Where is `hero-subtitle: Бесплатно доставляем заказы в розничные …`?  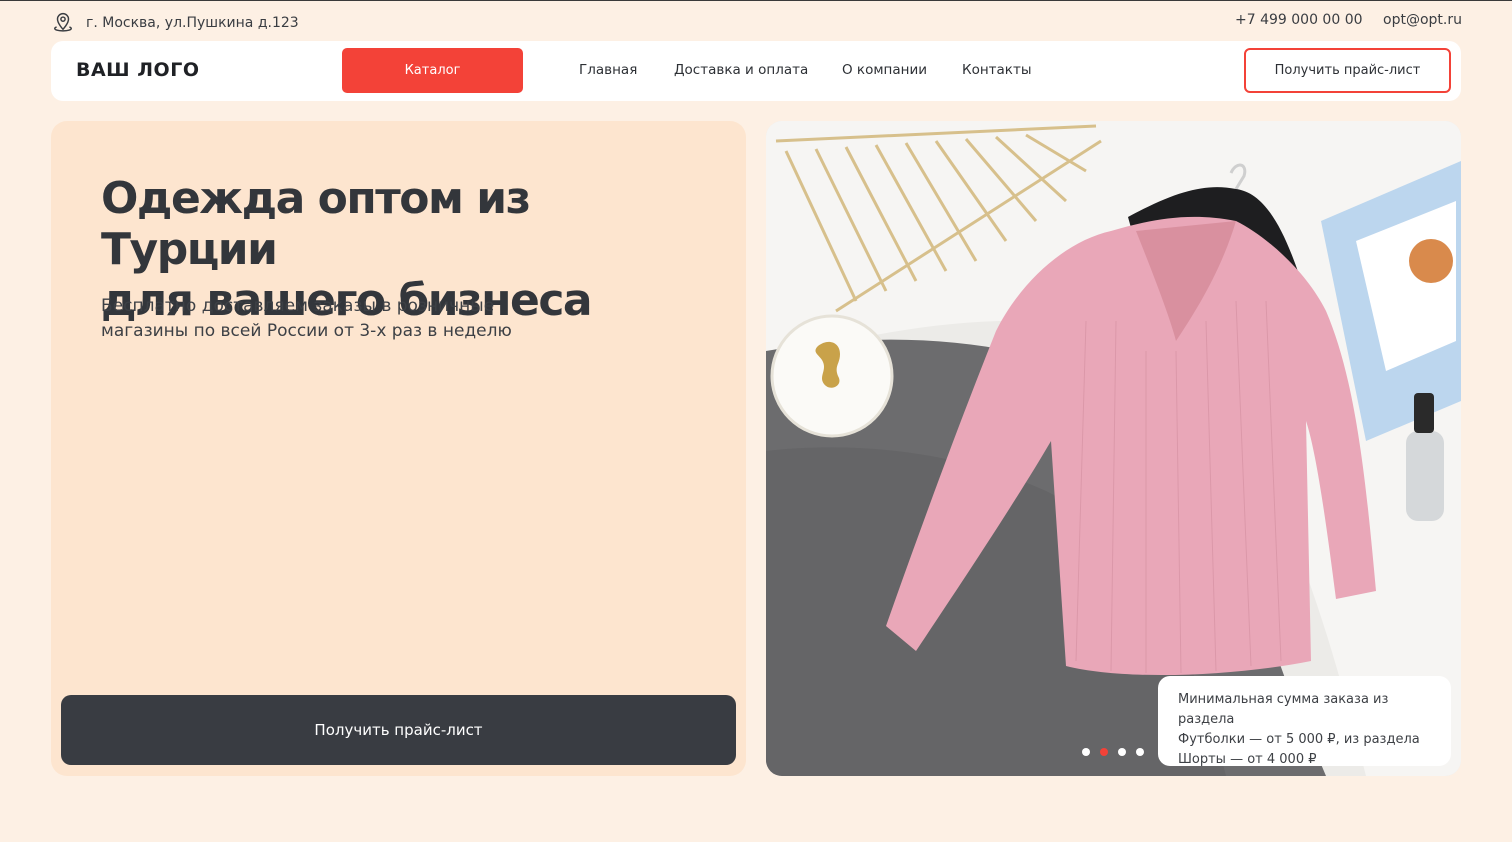 hero-subtitle: Бесплатно доставляем заказы в розничные … is located at coordinates (311, 319).